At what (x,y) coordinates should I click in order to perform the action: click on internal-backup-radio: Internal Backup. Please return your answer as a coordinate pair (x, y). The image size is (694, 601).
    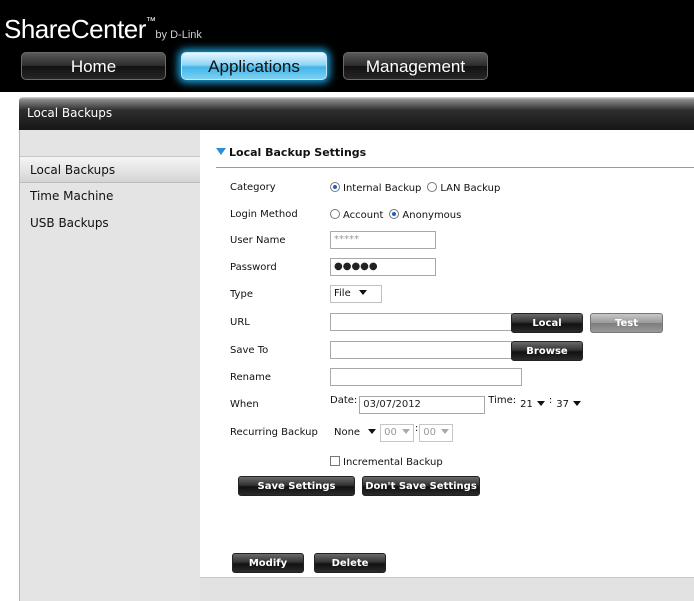
    Looking at the image, I should click on (375, 188).